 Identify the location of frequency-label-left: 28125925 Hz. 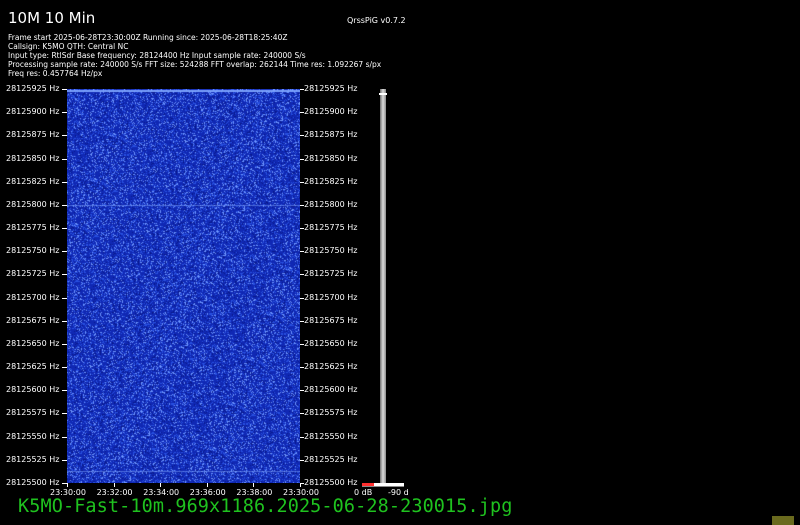
(33, 88).